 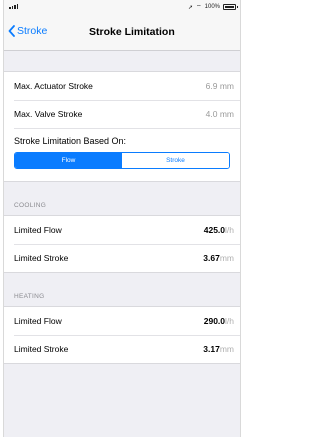 What do you see at coordinates (214, 321) in the screenshot?
I see `value-number: 290.0` at bounding box center [214, 321].